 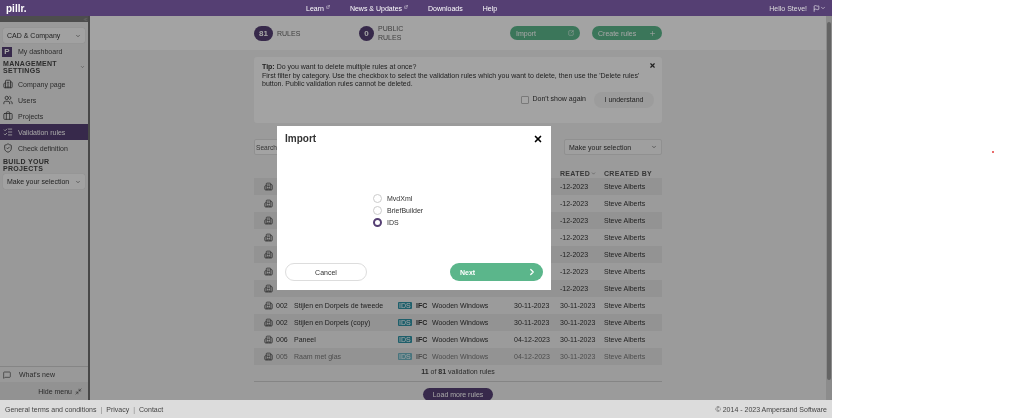 What do you see at coordinates (301, 138) in the screenshot?
I see `dialog-title: Import` at bounding box center [301, 138].